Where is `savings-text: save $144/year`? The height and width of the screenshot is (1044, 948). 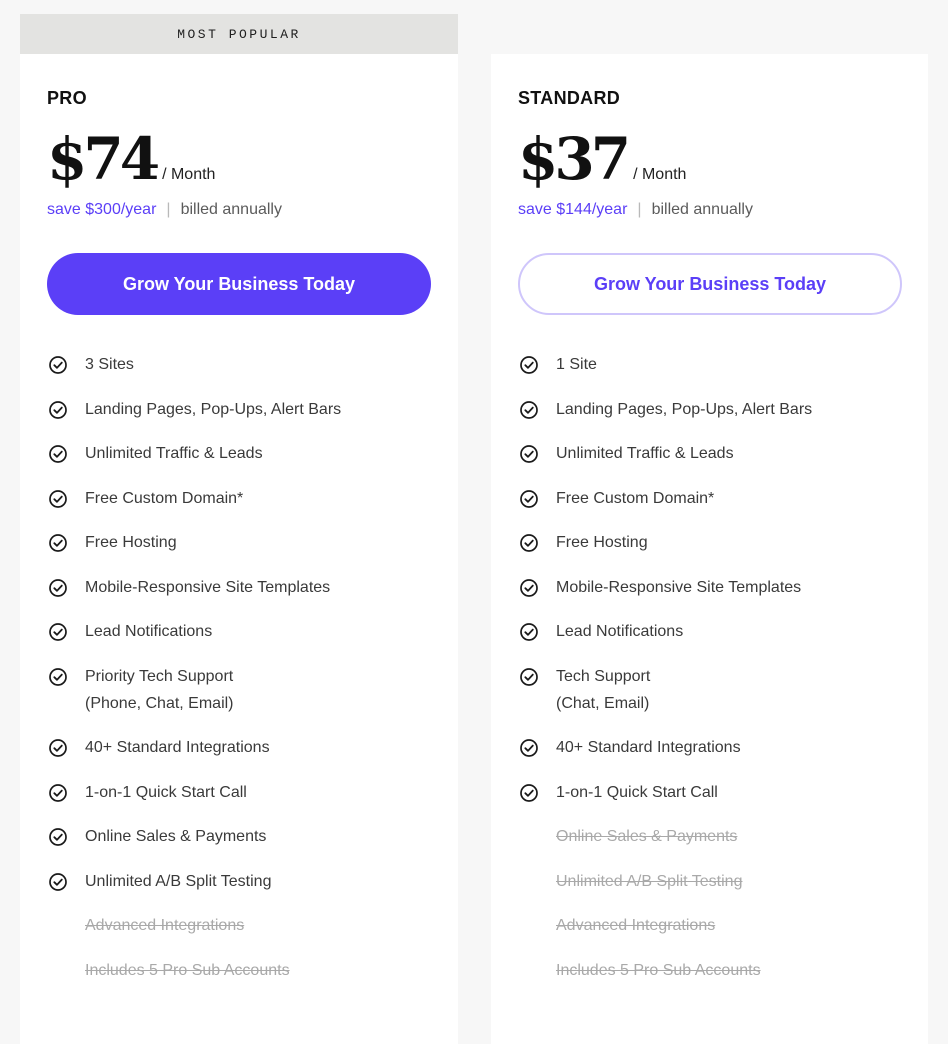 savings-text: save $144/year is located at coordinates (573, 209).